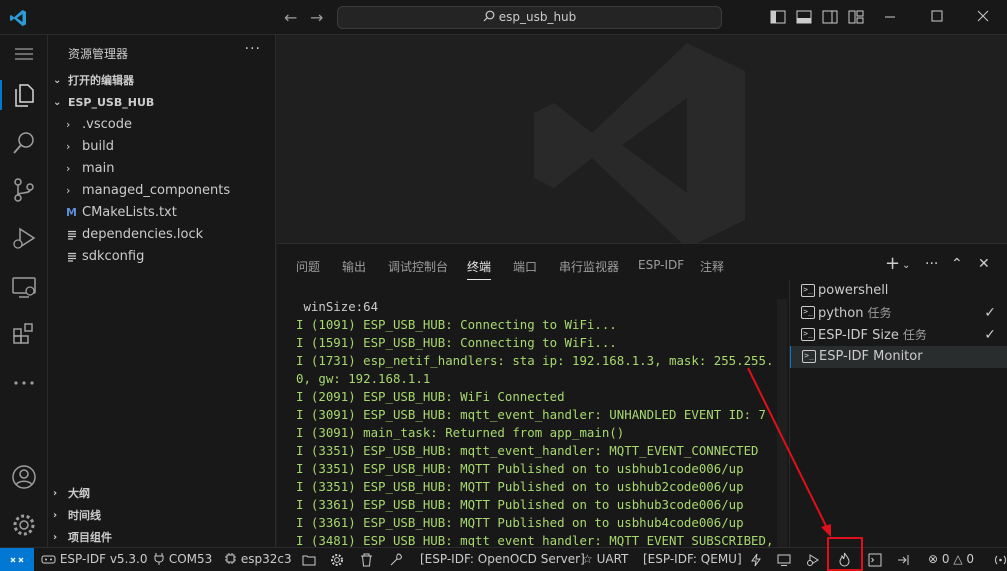 The width and height of the screenshot is (1007, 571). I want to click on tree-item: › .vscode, so click(162, 125).